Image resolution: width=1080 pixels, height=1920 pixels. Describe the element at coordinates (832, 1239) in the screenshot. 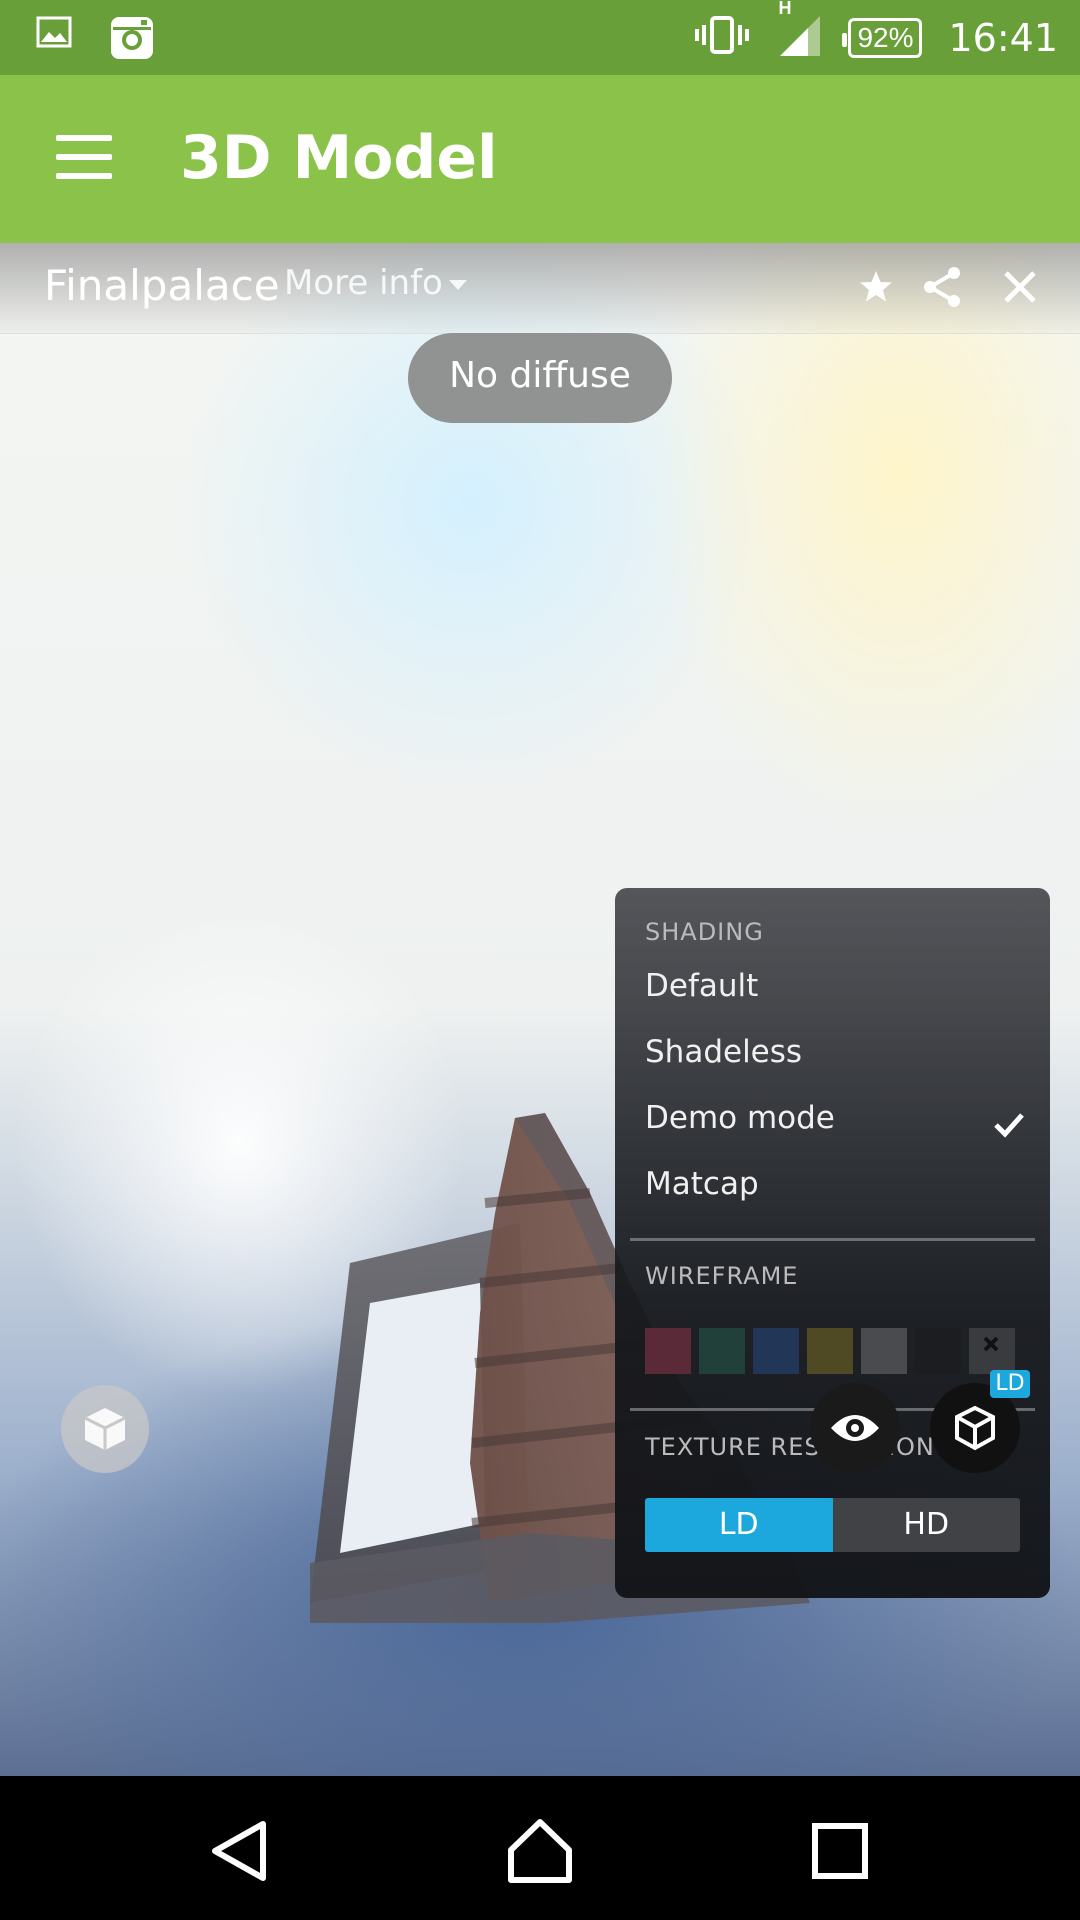

I see `divider` at that location.